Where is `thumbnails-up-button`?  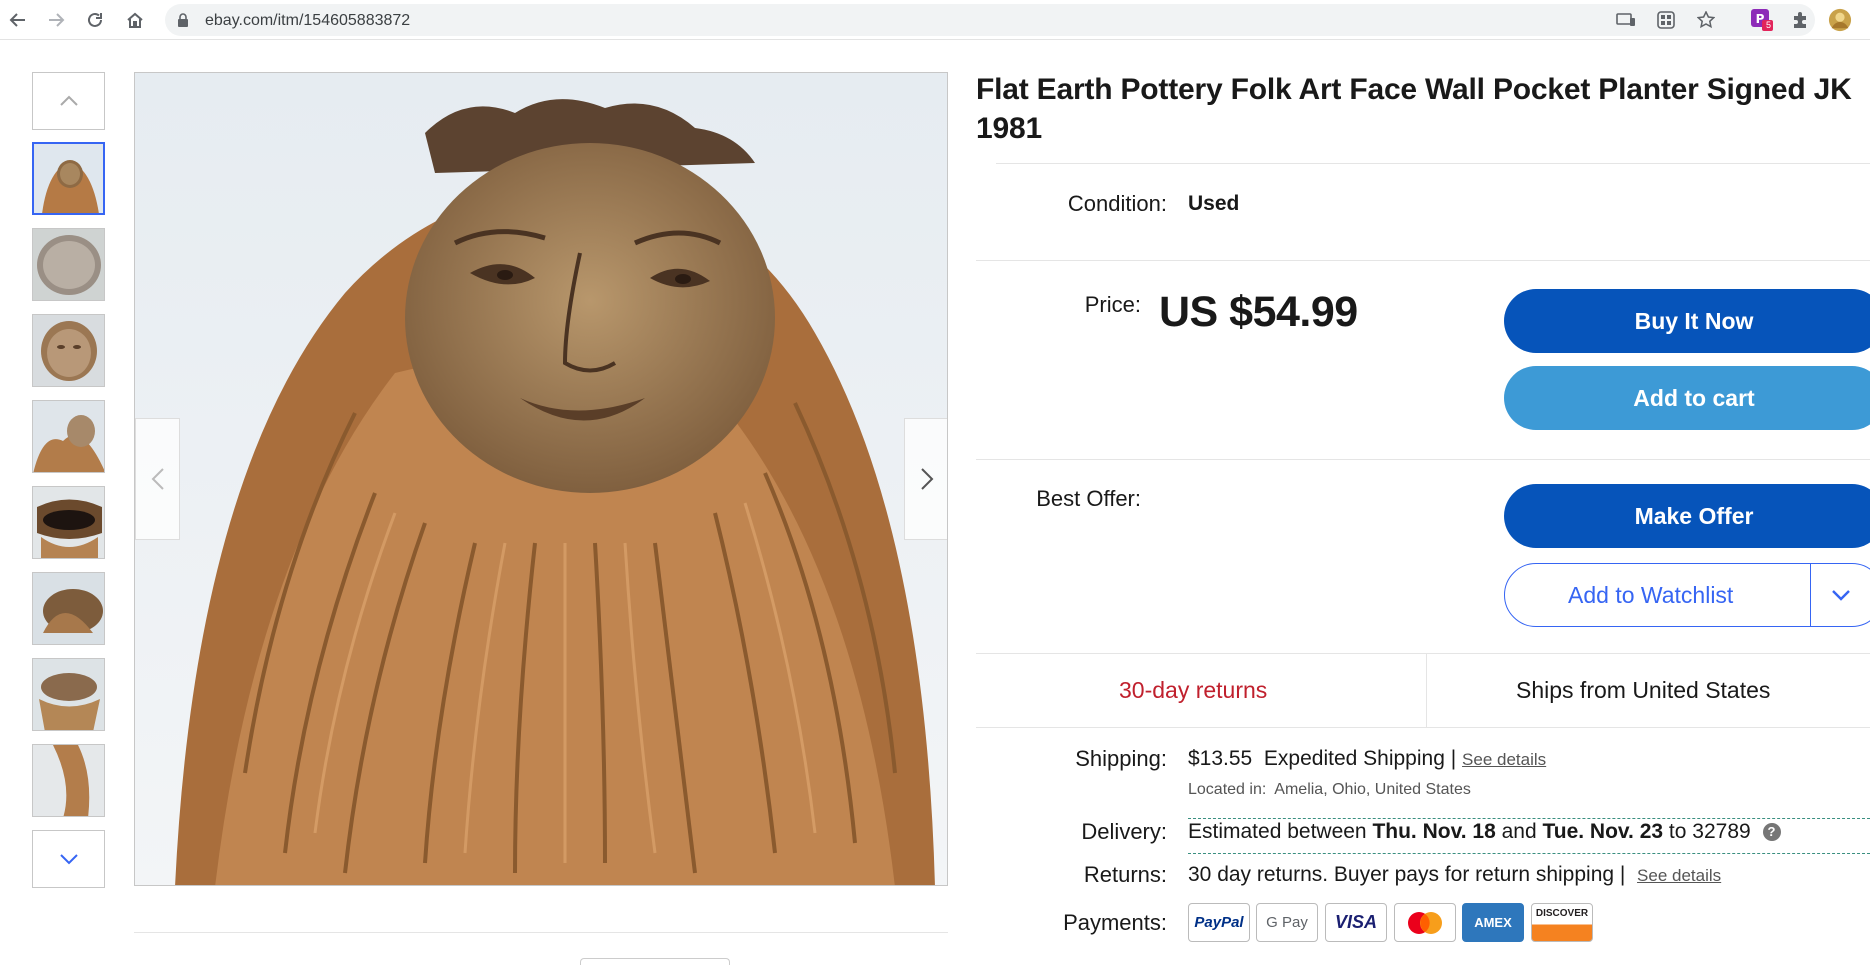
thumbnails-up-button is located at coordinates (68, 101).